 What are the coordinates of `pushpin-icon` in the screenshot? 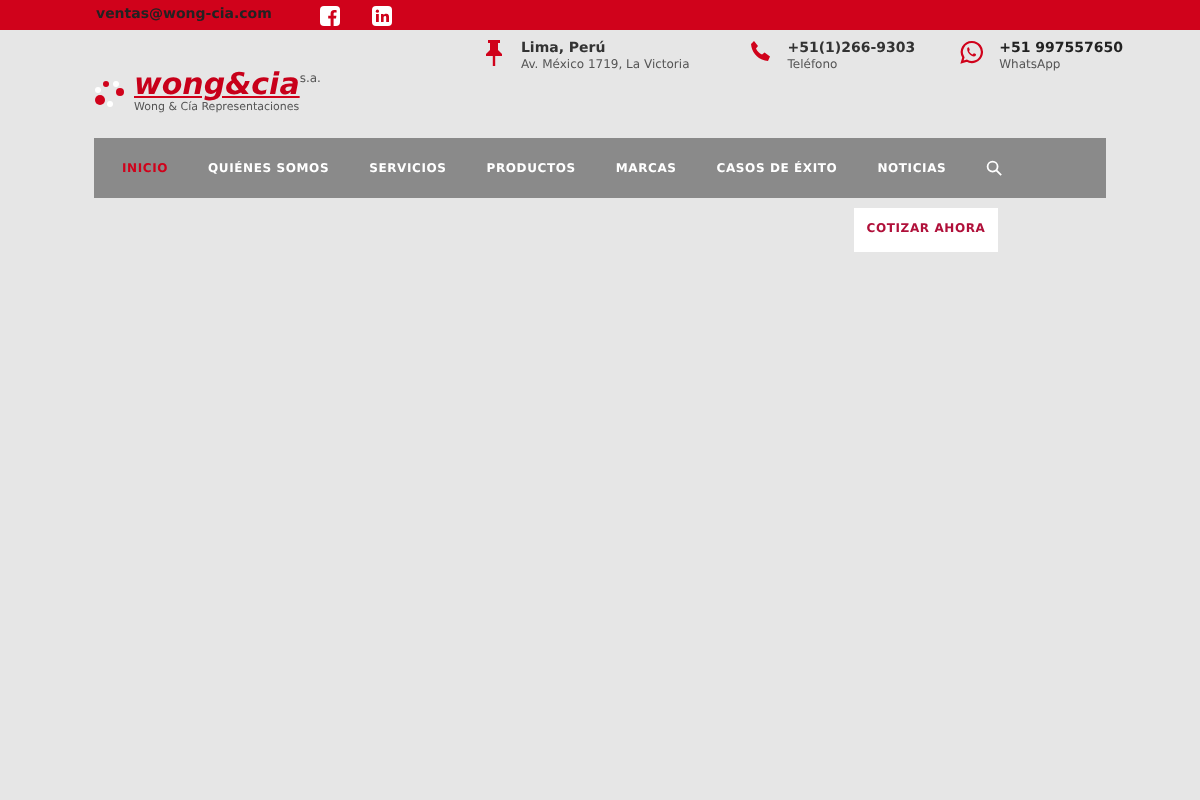 It's located at (494, 53).